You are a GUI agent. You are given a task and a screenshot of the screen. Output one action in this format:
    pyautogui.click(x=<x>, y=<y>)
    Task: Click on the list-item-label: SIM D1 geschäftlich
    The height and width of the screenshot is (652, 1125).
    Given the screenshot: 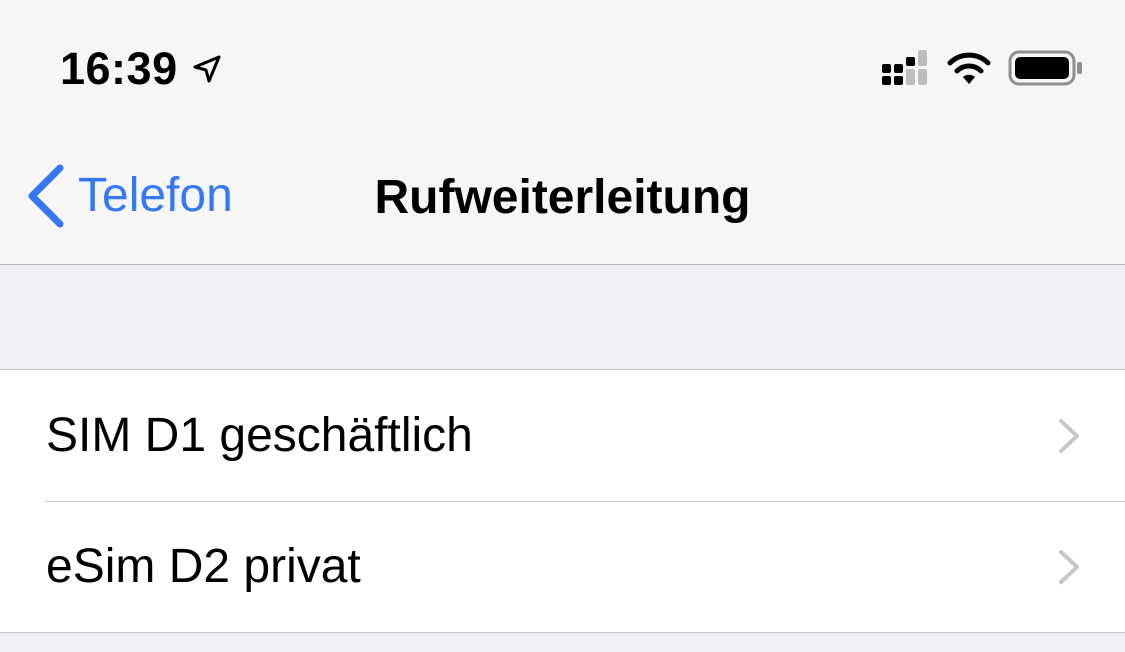 What is the action you would take?
    pyautogui.click(x=259, y=435)
    